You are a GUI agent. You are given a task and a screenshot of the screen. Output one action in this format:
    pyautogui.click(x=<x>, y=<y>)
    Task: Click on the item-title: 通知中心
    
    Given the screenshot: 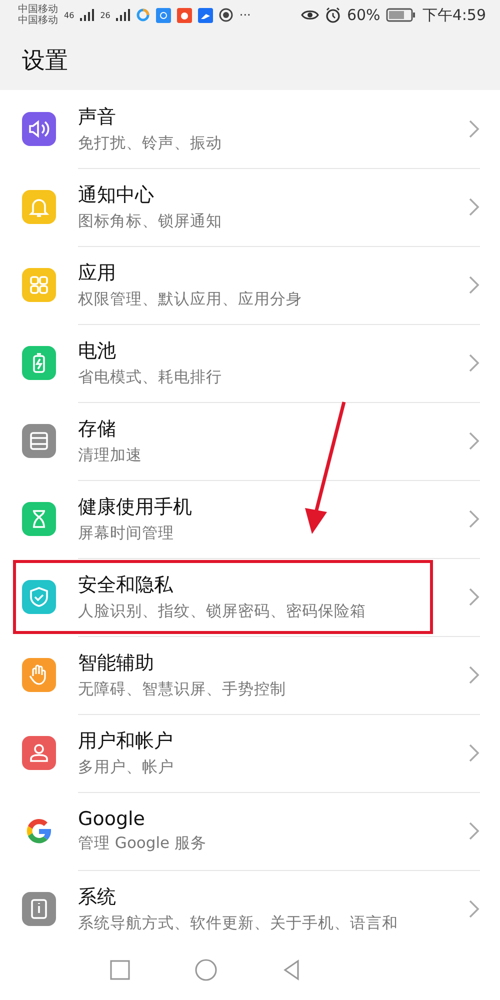 What is the action you would take?
    pyautogui.click(x=116, y=195)
    